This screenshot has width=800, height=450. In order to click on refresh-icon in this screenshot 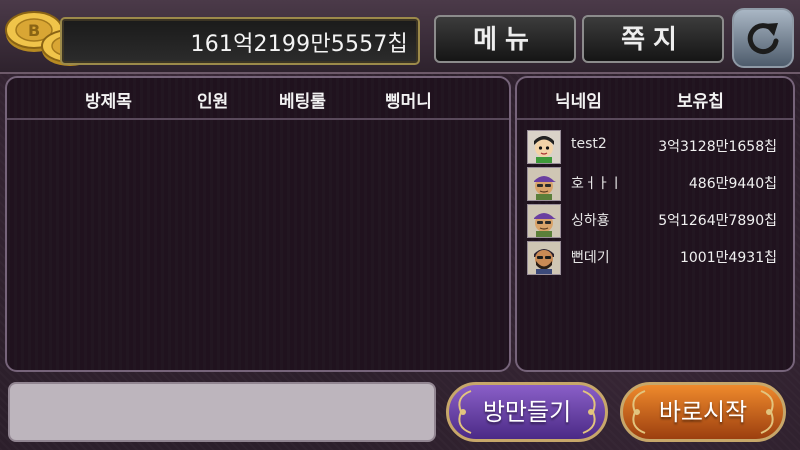, I will do `click(763, 39)`.